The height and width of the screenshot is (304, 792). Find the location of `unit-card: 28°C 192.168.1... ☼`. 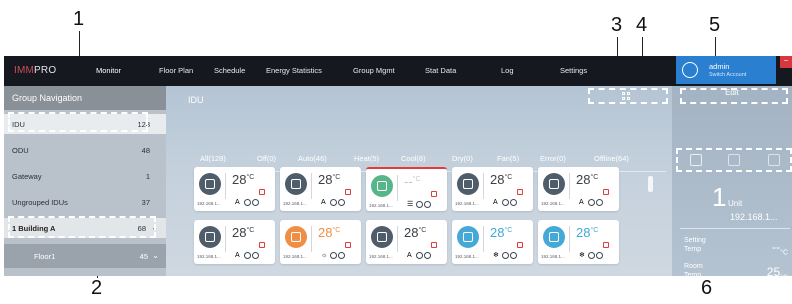

unit-card: 28°C 192.168.1... ☼ is located at coordinates (320, 242).